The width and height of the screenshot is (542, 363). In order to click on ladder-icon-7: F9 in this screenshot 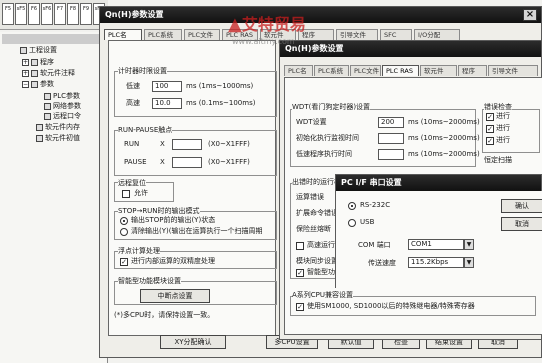, I will do `click(86, 14)`.